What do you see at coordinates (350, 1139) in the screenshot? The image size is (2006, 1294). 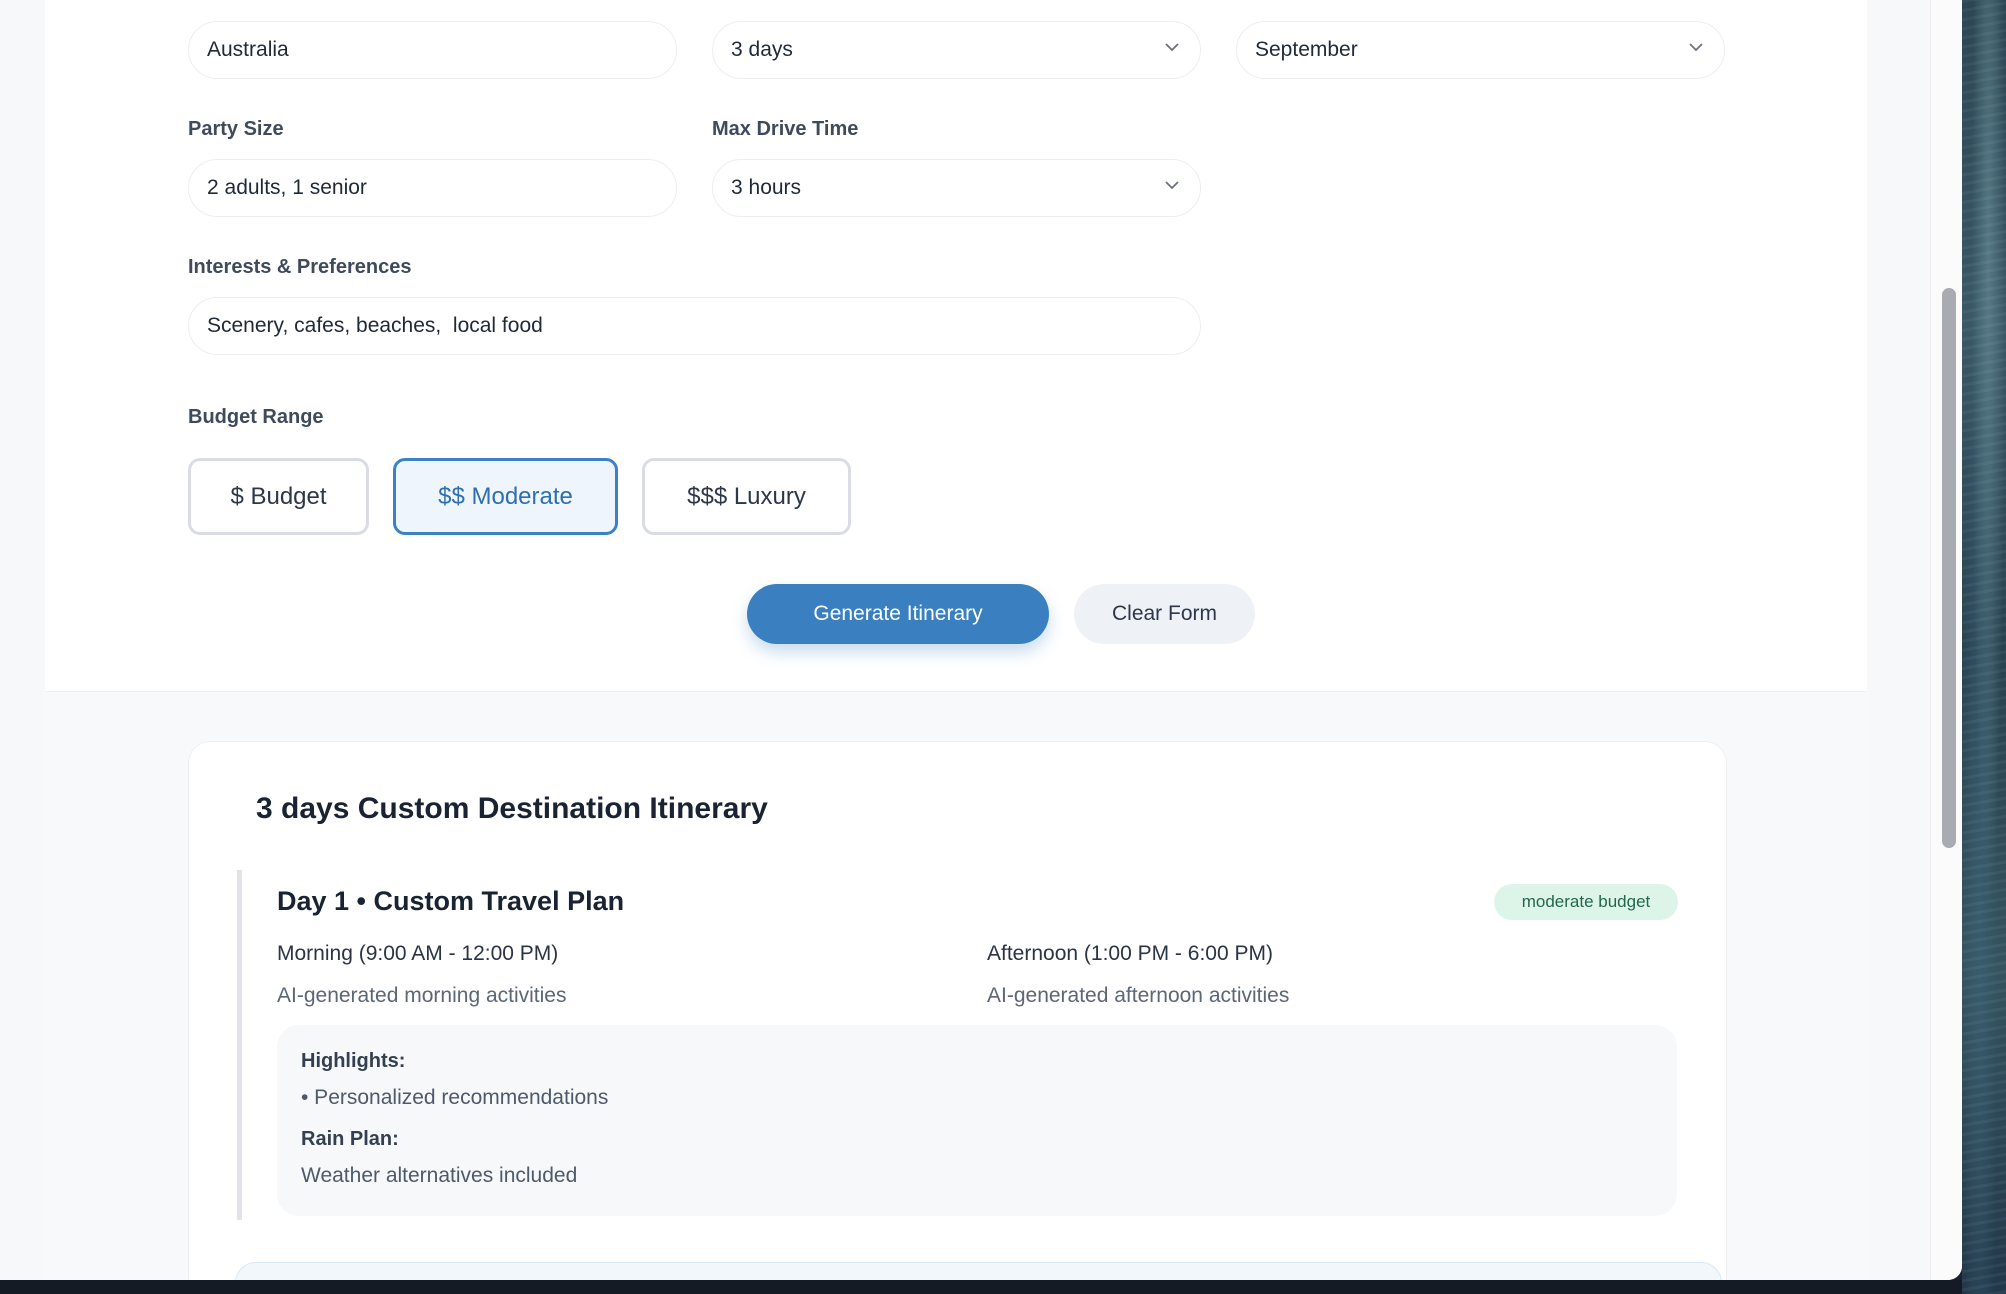 I see `rain-plan-heading: Rain Plan:` at bounding box center [350, 1139].